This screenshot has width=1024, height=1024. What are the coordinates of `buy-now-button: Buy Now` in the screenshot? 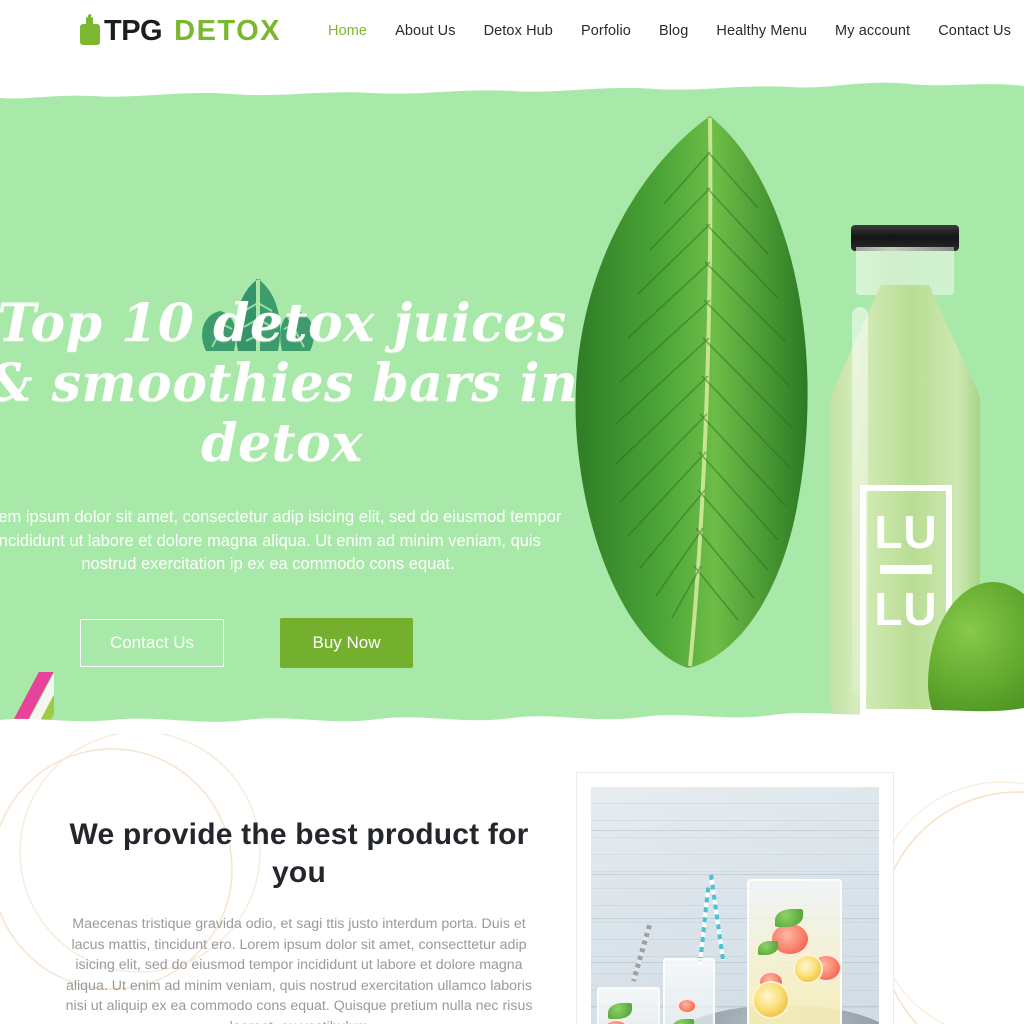 It's located at (346, 643).